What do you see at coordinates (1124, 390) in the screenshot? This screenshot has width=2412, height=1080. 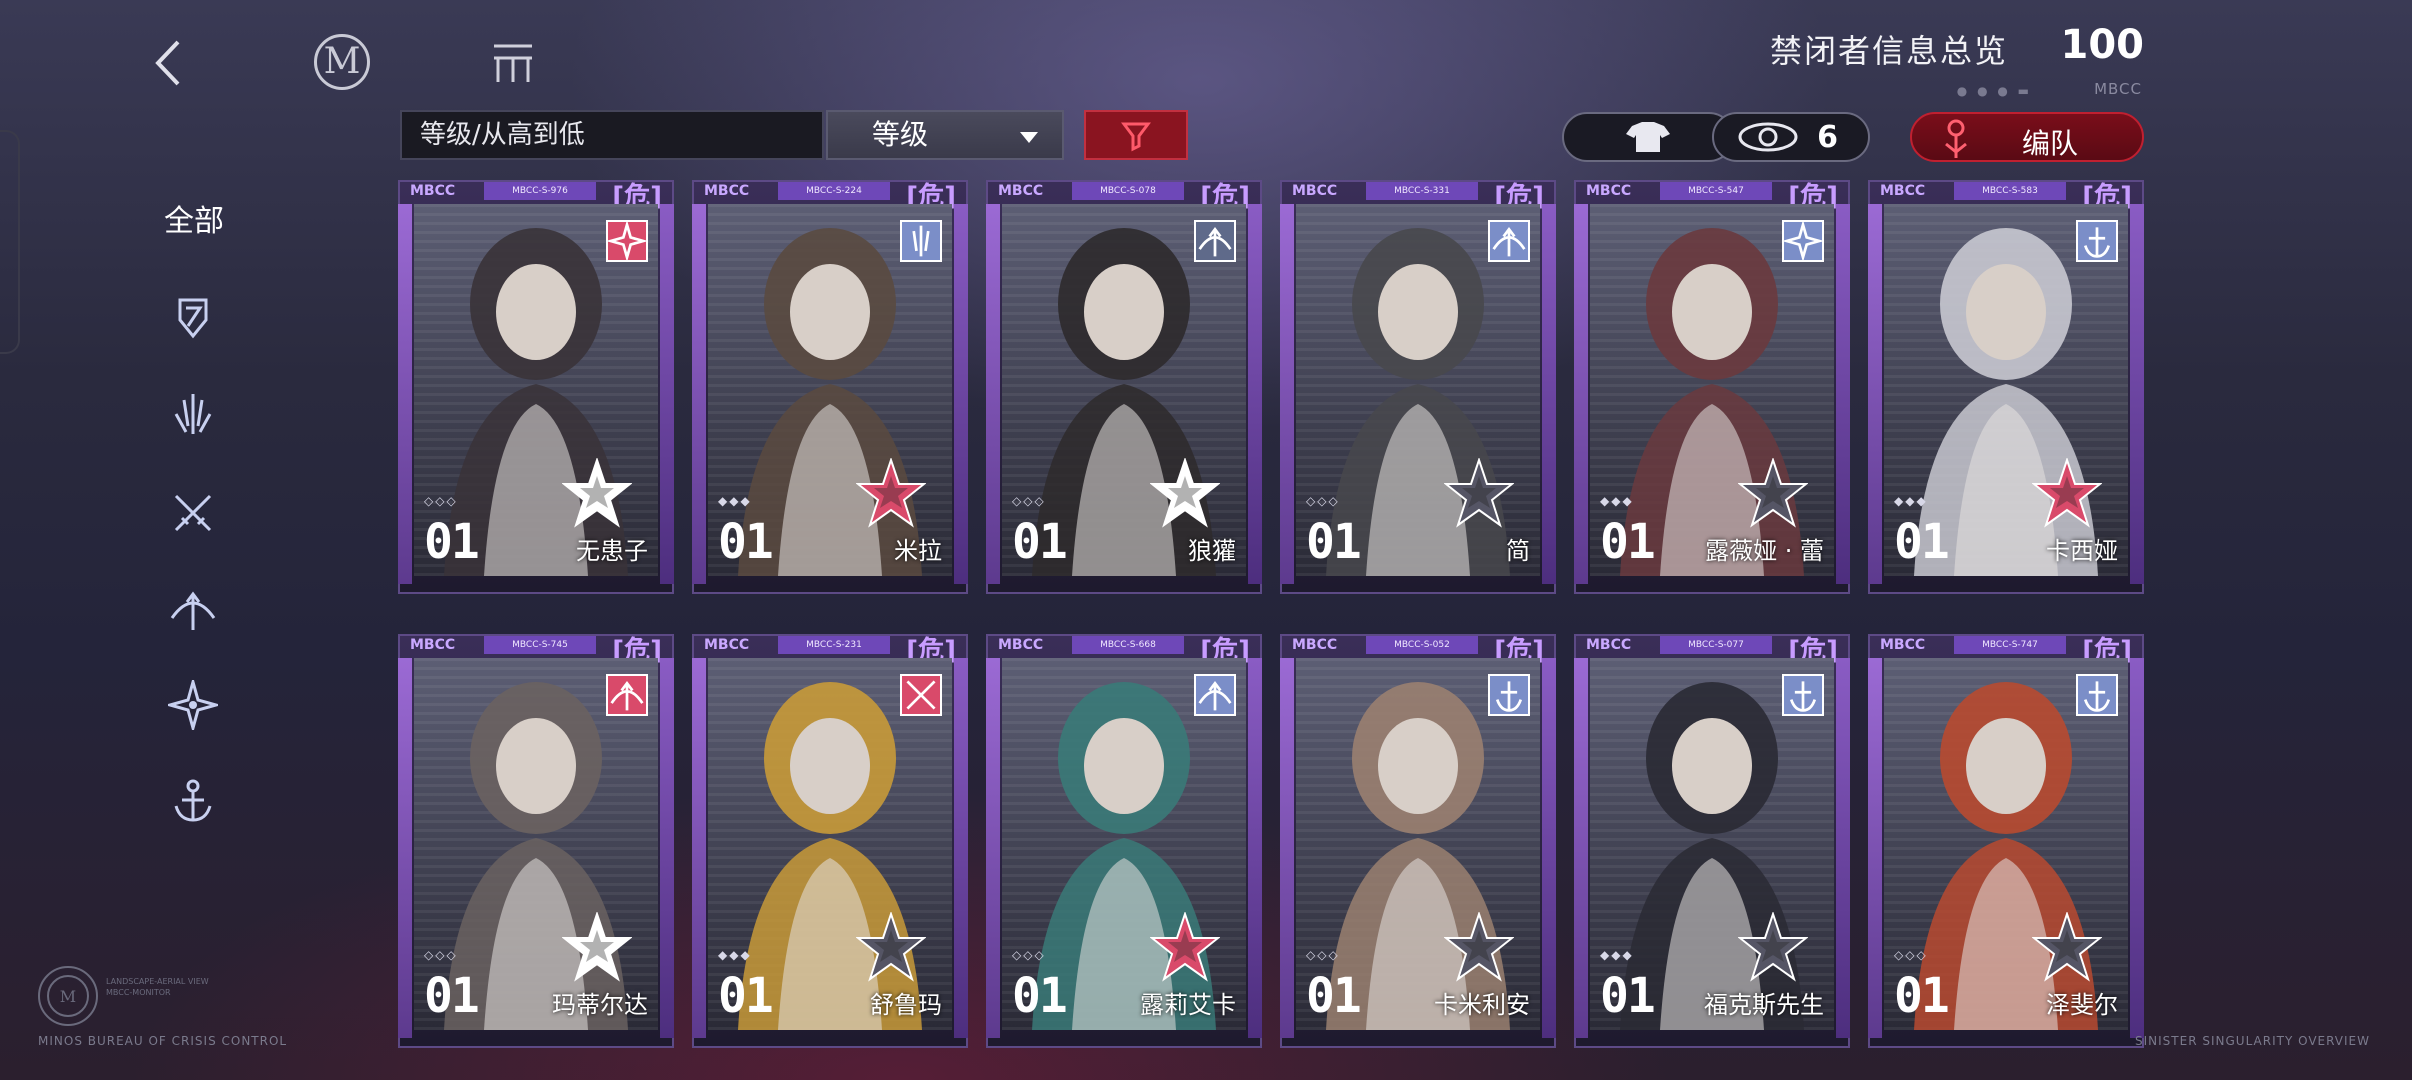 I see `character-portrait: ◇◇◇ 01 狼獾` at bounding box center [1124, 390].